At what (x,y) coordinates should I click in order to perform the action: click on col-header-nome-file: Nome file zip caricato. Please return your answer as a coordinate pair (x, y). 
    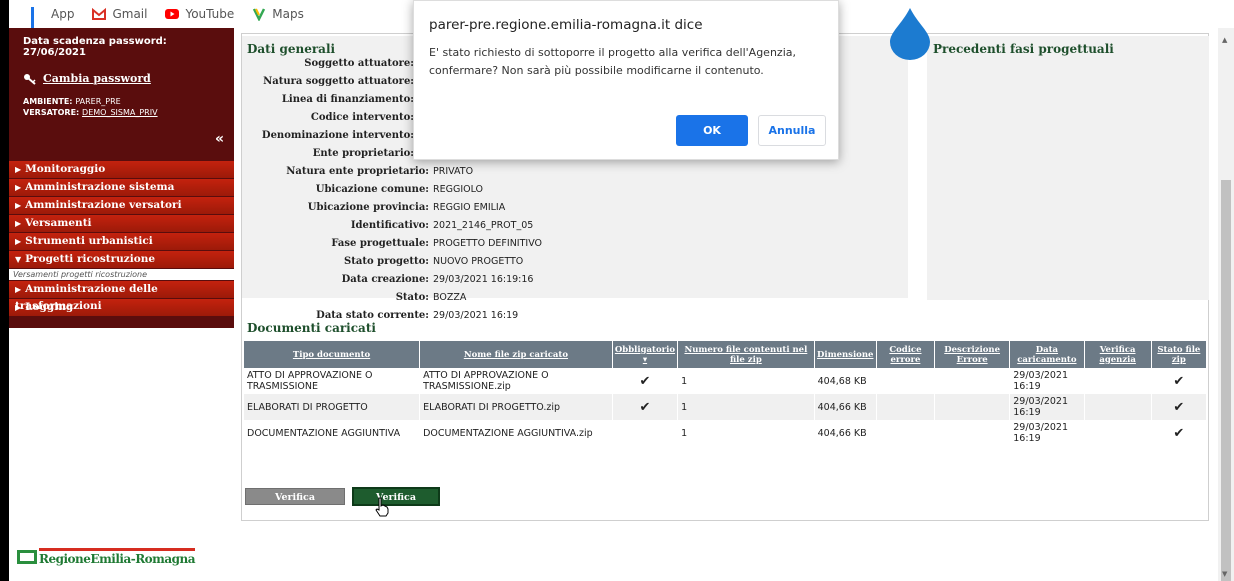
    Looking at the image, I should click on (516, 354).